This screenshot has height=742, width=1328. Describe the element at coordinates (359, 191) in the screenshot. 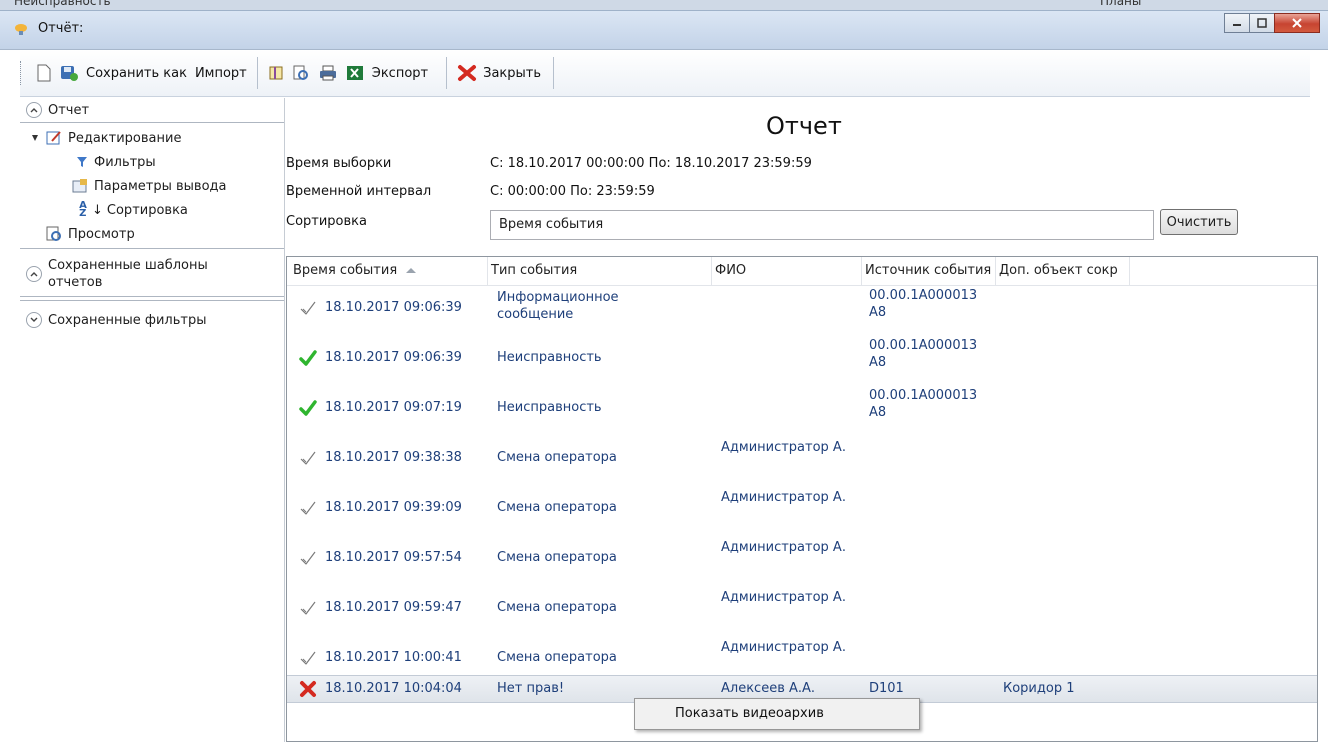

I see `field-label: Временной интервал` at that location.